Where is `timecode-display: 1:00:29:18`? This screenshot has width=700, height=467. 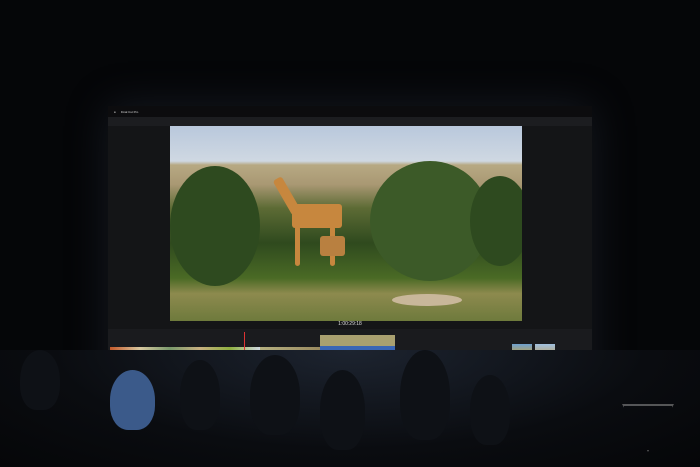
timecode-display: 1:00:29:18 is located at coordinates (350, 324).